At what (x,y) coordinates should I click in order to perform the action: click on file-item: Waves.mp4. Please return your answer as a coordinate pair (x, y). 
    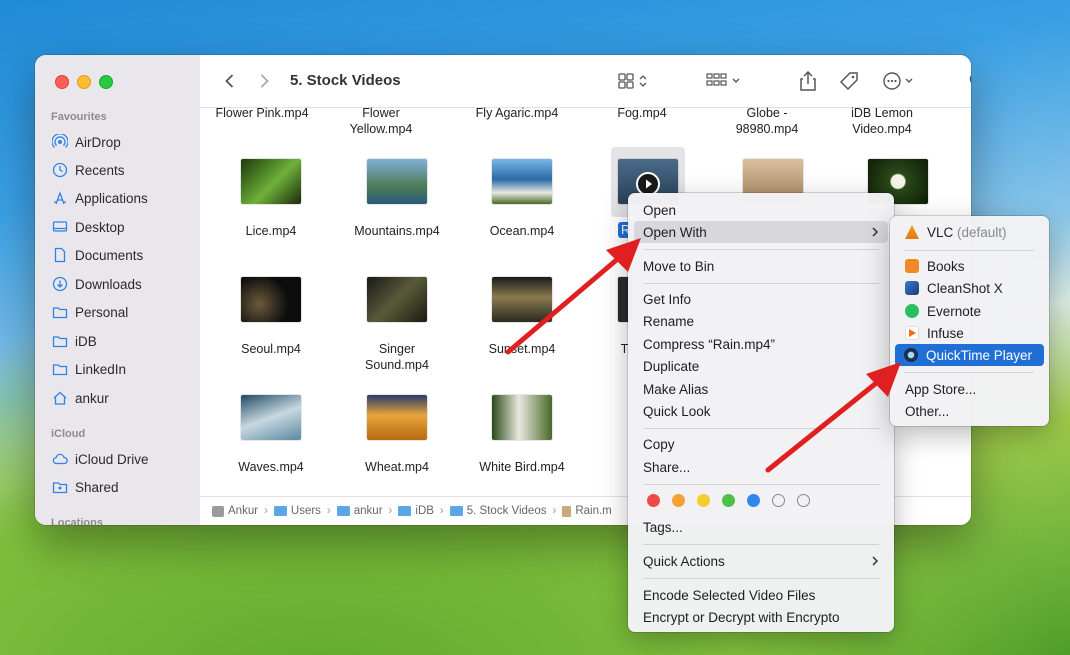
    Looking at the image, I should click on (271, 467).